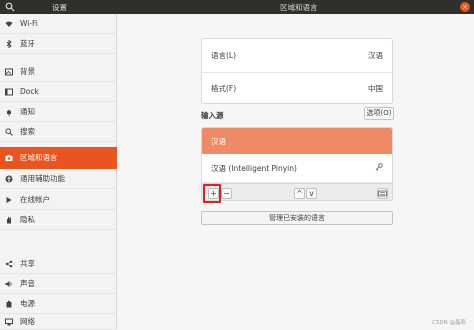 The image size is (474, 330). I want to click on share-icon, so click(9, 264).